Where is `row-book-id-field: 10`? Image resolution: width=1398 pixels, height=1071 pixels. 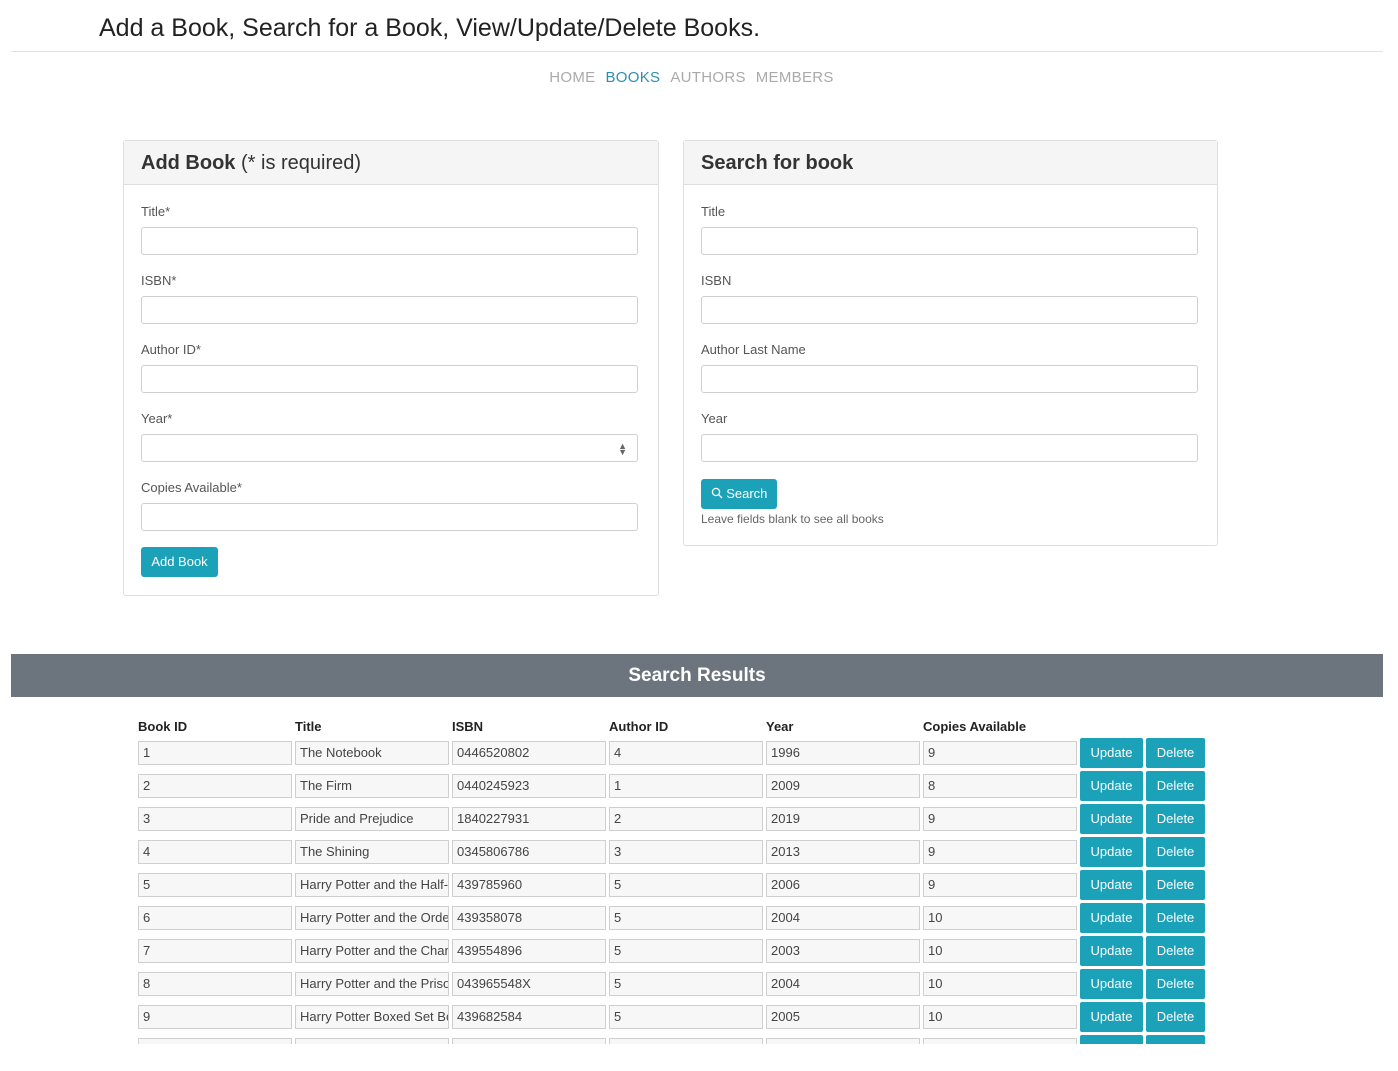 row-book-id-field: 10 is located at coordinates (215, 1041).